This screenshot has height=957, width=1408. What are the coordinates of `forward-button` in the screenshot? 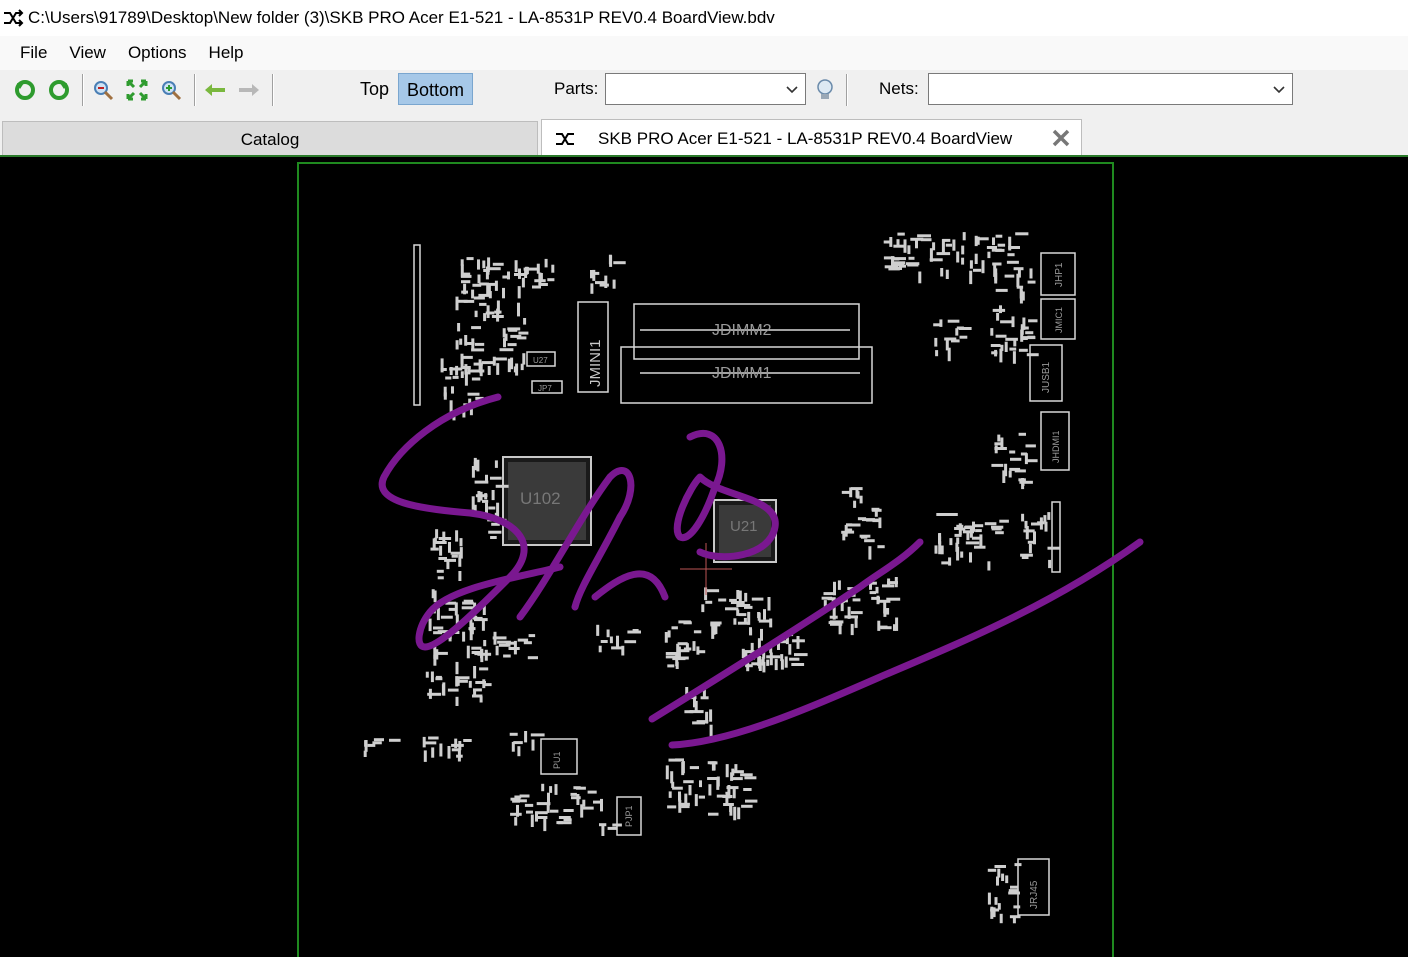 It's located at (249, 90).